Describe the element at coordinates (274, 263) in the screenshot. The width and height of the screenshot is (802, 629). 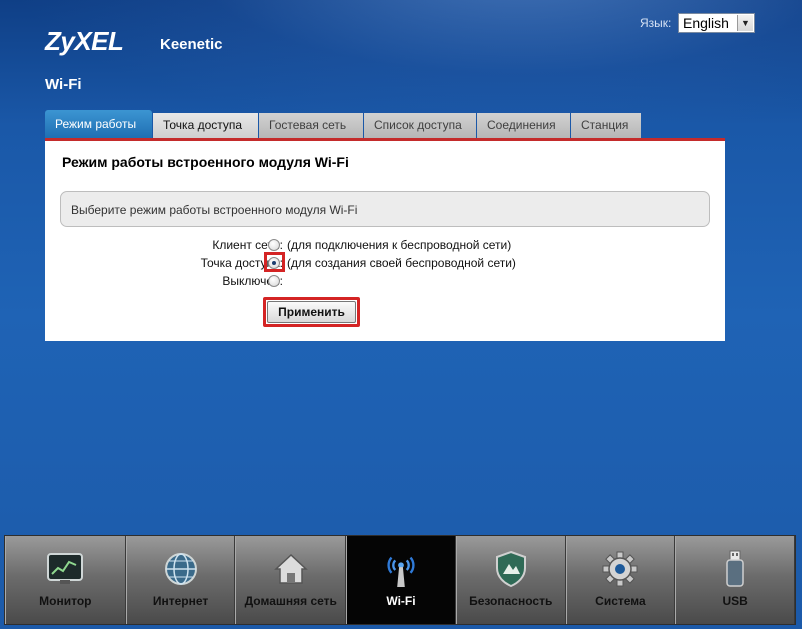
I see `access-point-radio` at that location.